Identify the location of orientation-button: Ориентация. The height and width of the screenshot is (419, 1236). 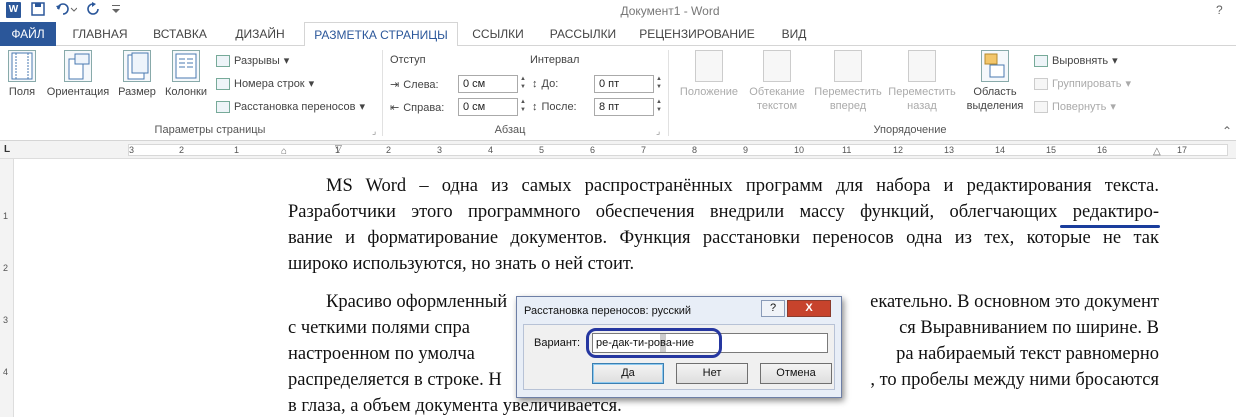
(78, 74).